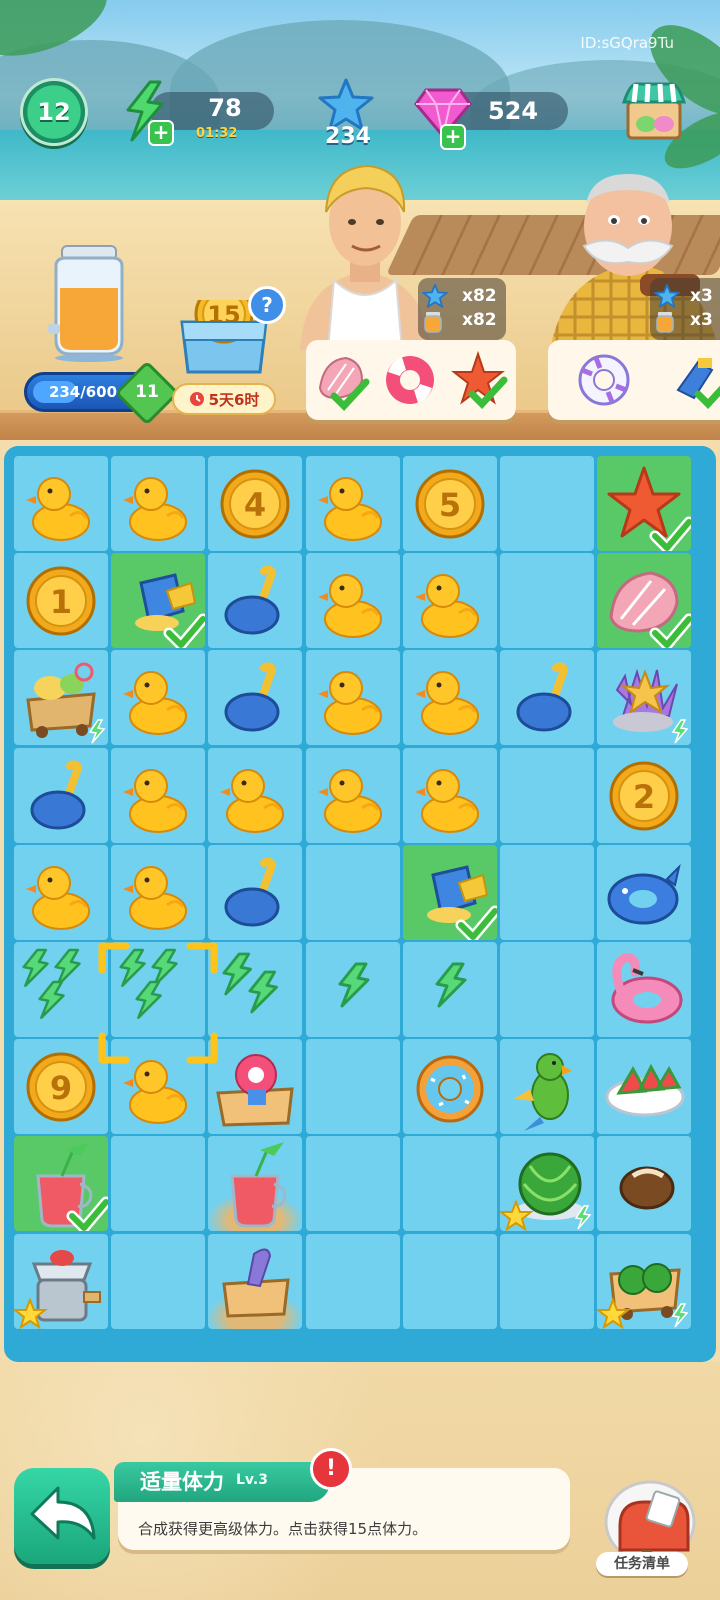  Describe the element at coordinates (645, 1090) in the screenshot. I see `watermelon-plate-icon` at that location.